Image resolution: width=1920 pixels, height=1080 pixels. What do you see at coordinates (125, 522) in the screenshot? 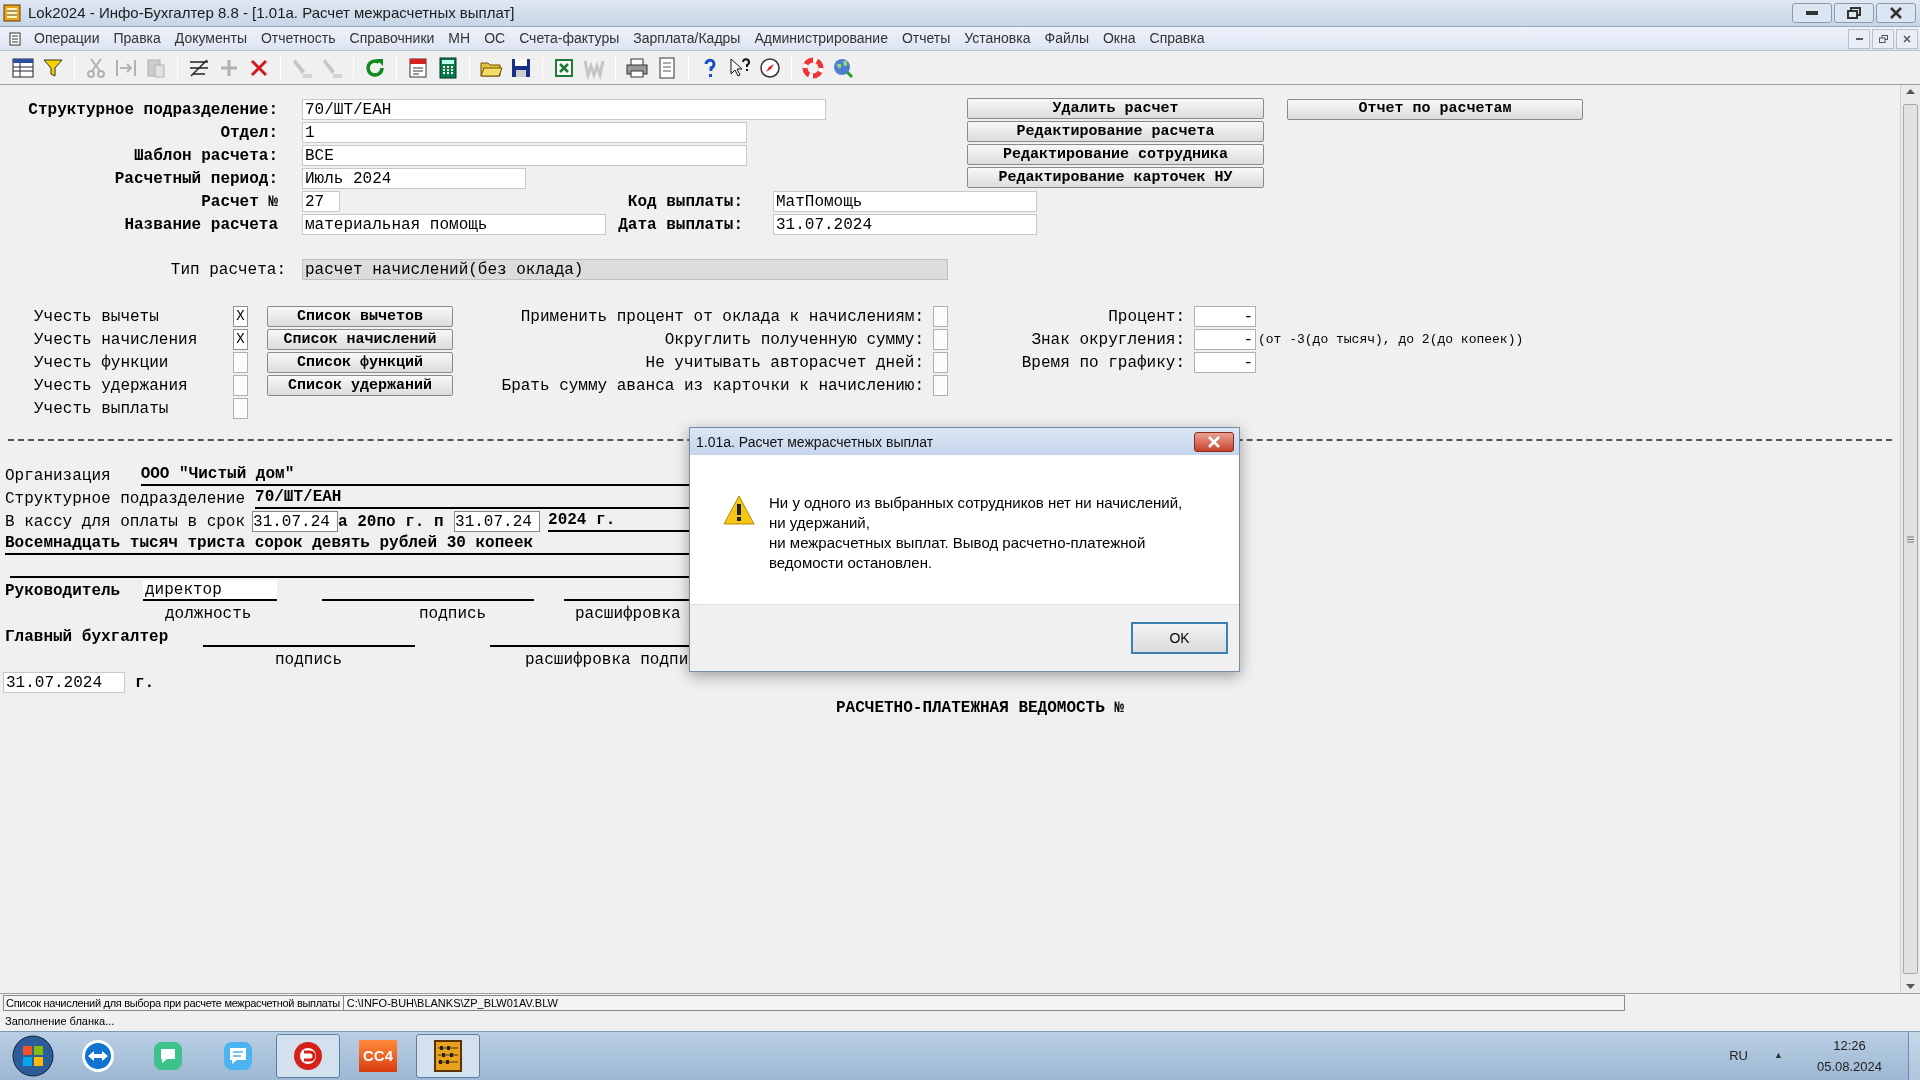
I see `term-label: В кассу для оплаты в срок` at bounding box center [125, 522].